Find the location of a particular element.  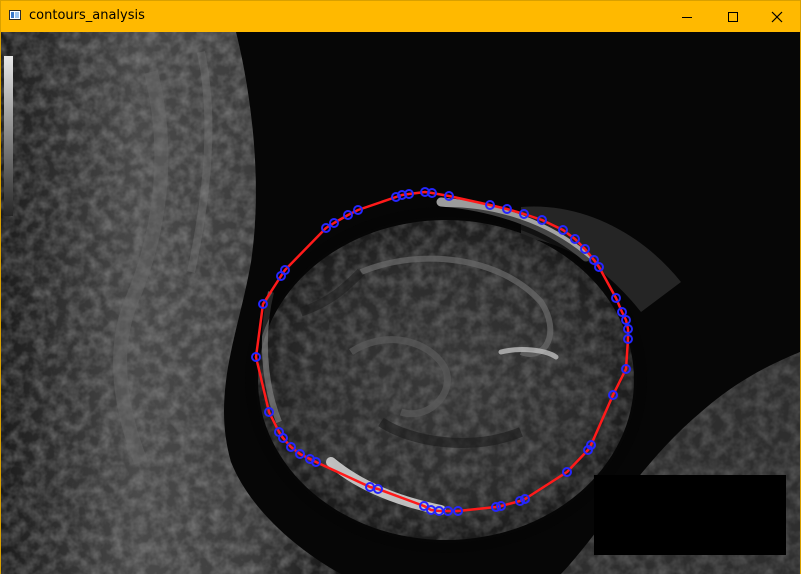

maximize-button is located at coordinates (733, 16).